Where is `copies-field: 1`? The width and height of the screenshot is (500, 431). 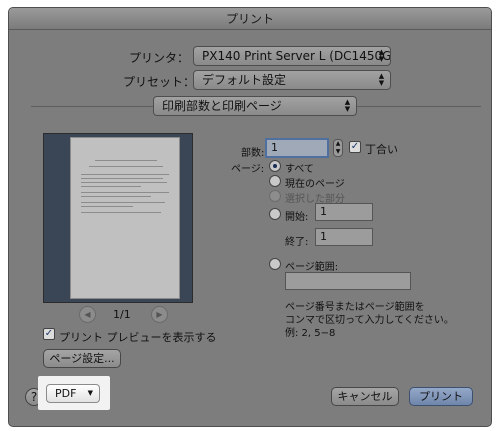
copies-field: 1 is located at coordinates (297, 148).